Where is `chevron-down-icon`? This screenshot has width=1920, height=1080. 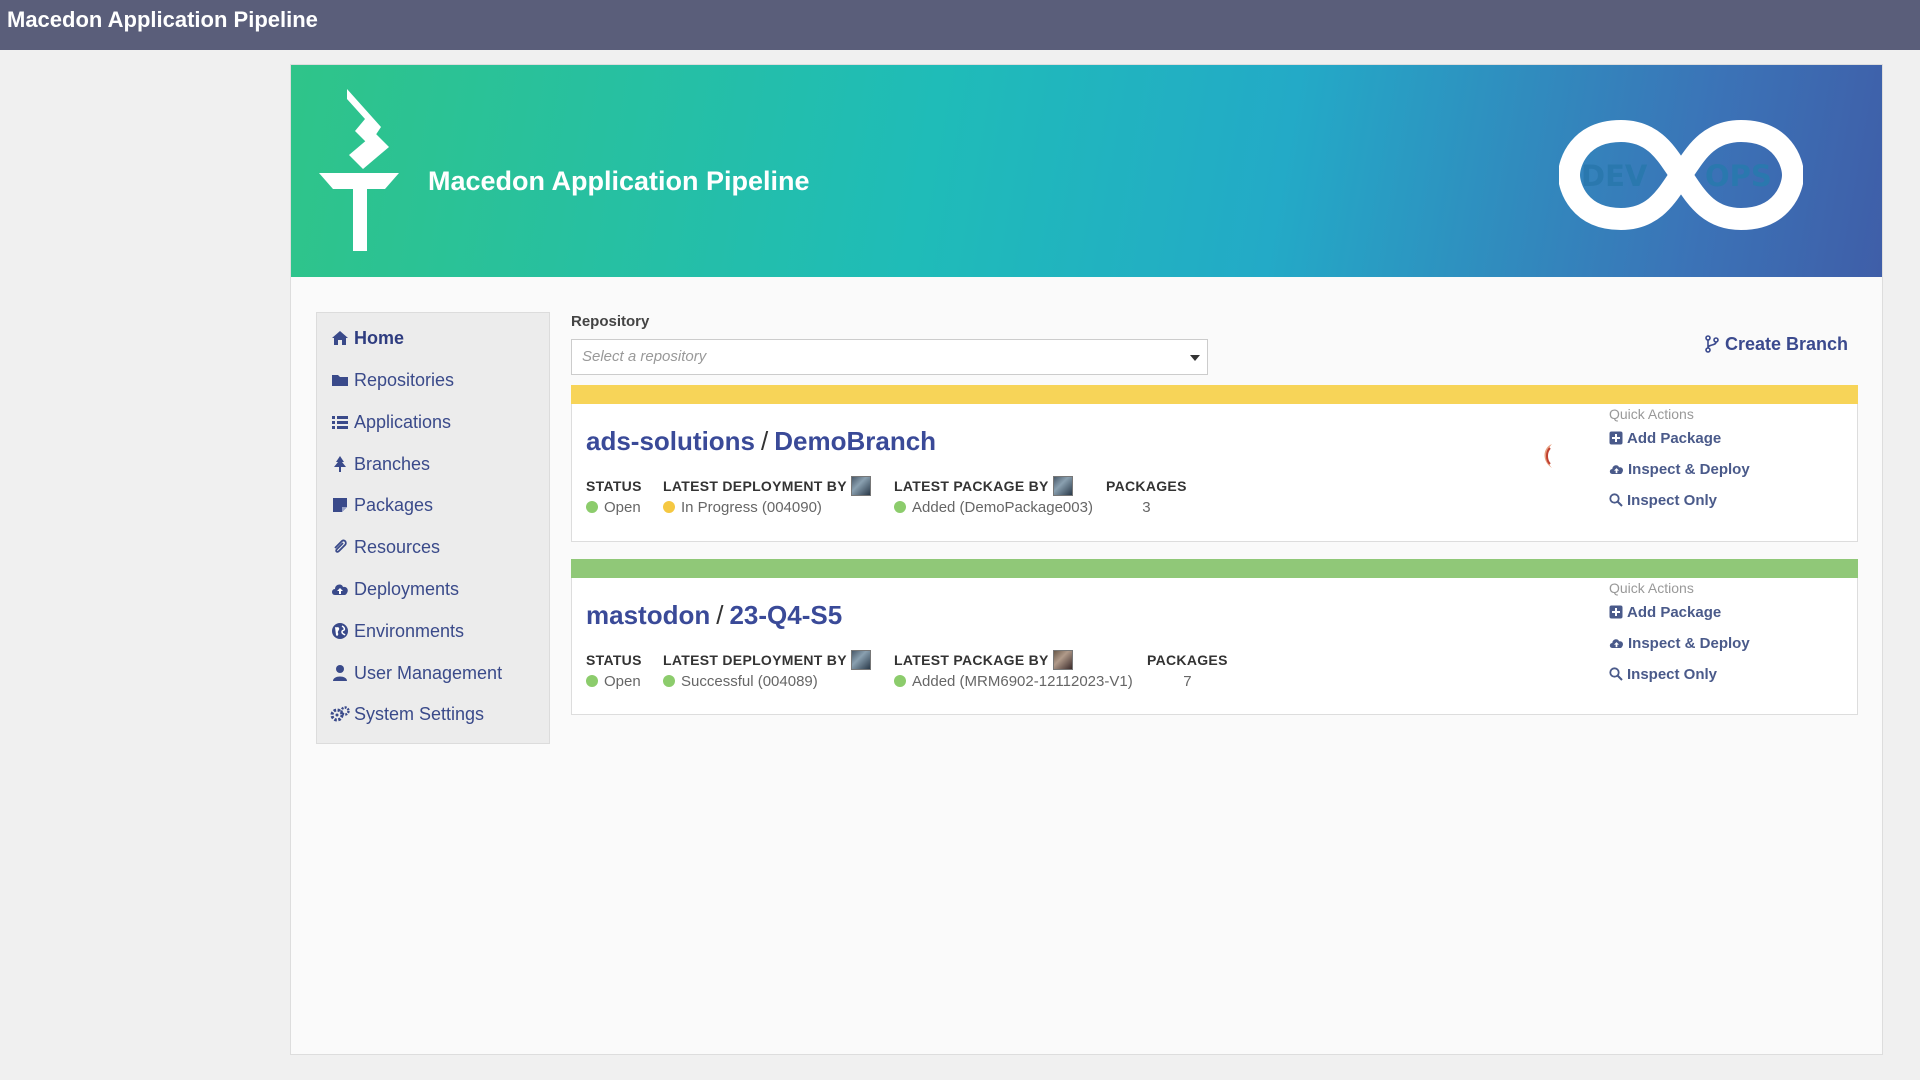
chevron-down-icon is located at coordinates (1195, 358).